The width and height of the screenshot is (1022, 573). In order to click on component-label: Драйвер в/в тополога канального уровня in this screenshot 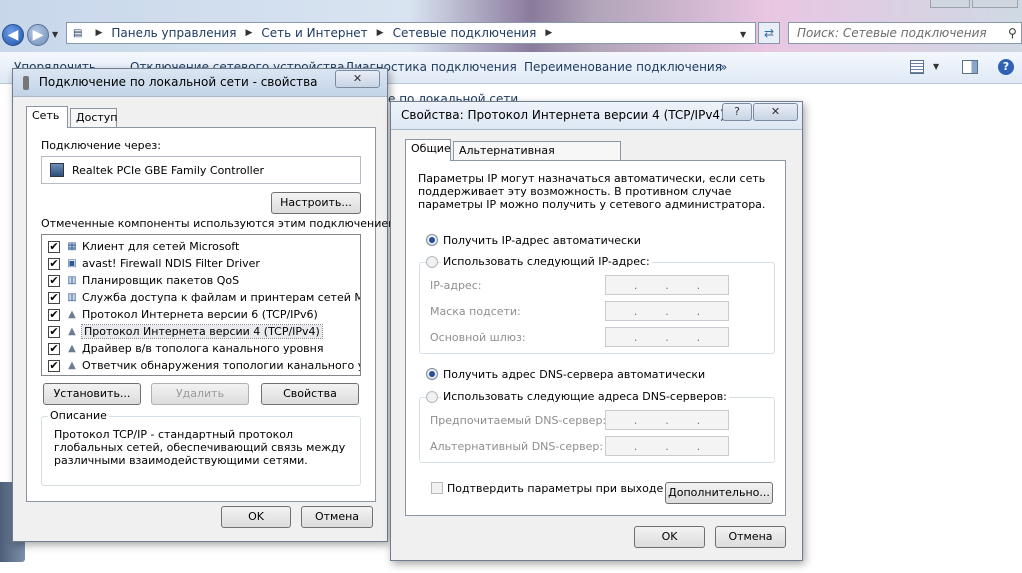, I will do `click(203, 348)`.